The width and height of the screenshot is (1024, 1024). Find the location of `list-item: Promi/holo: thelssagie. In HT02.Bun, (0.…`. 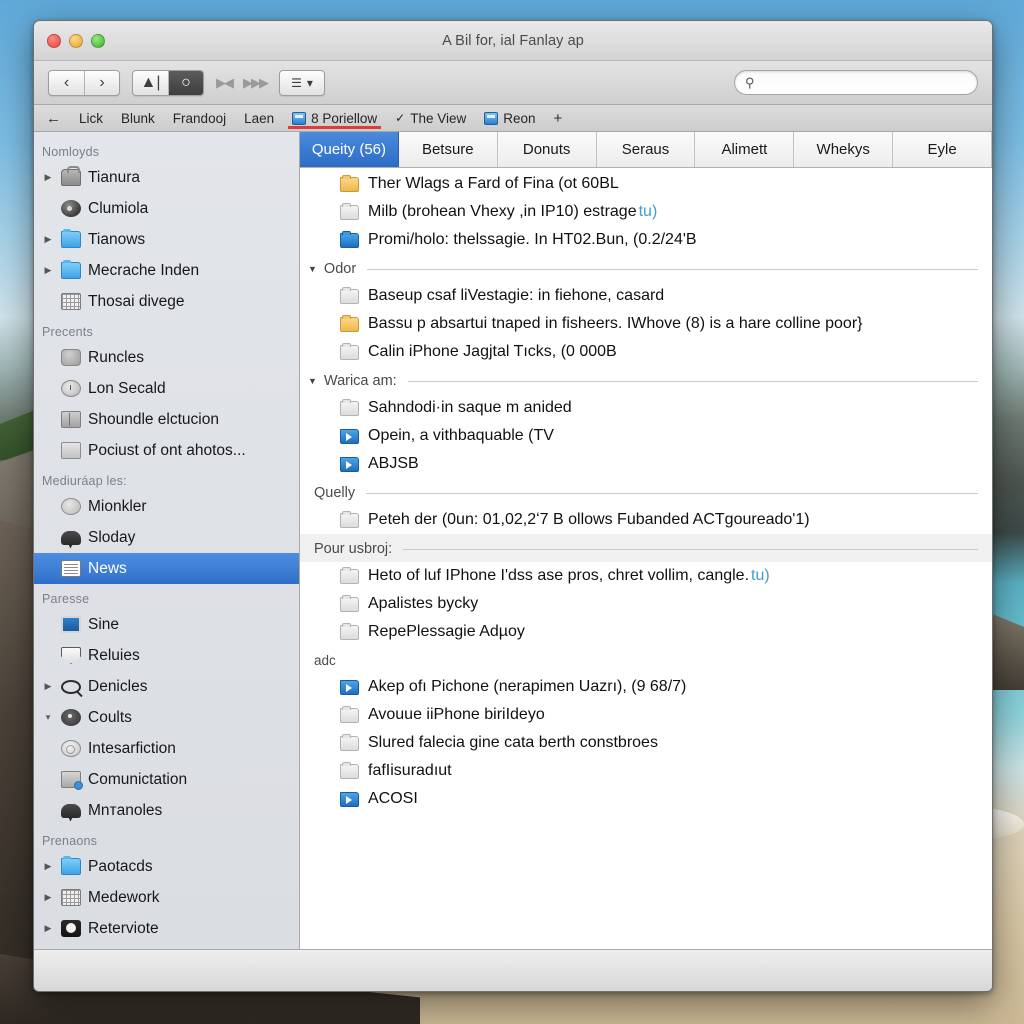

list-item: Promi/holo: thelssagie. In HT02.Bun, (0.… is located at coordinates (646, 240).